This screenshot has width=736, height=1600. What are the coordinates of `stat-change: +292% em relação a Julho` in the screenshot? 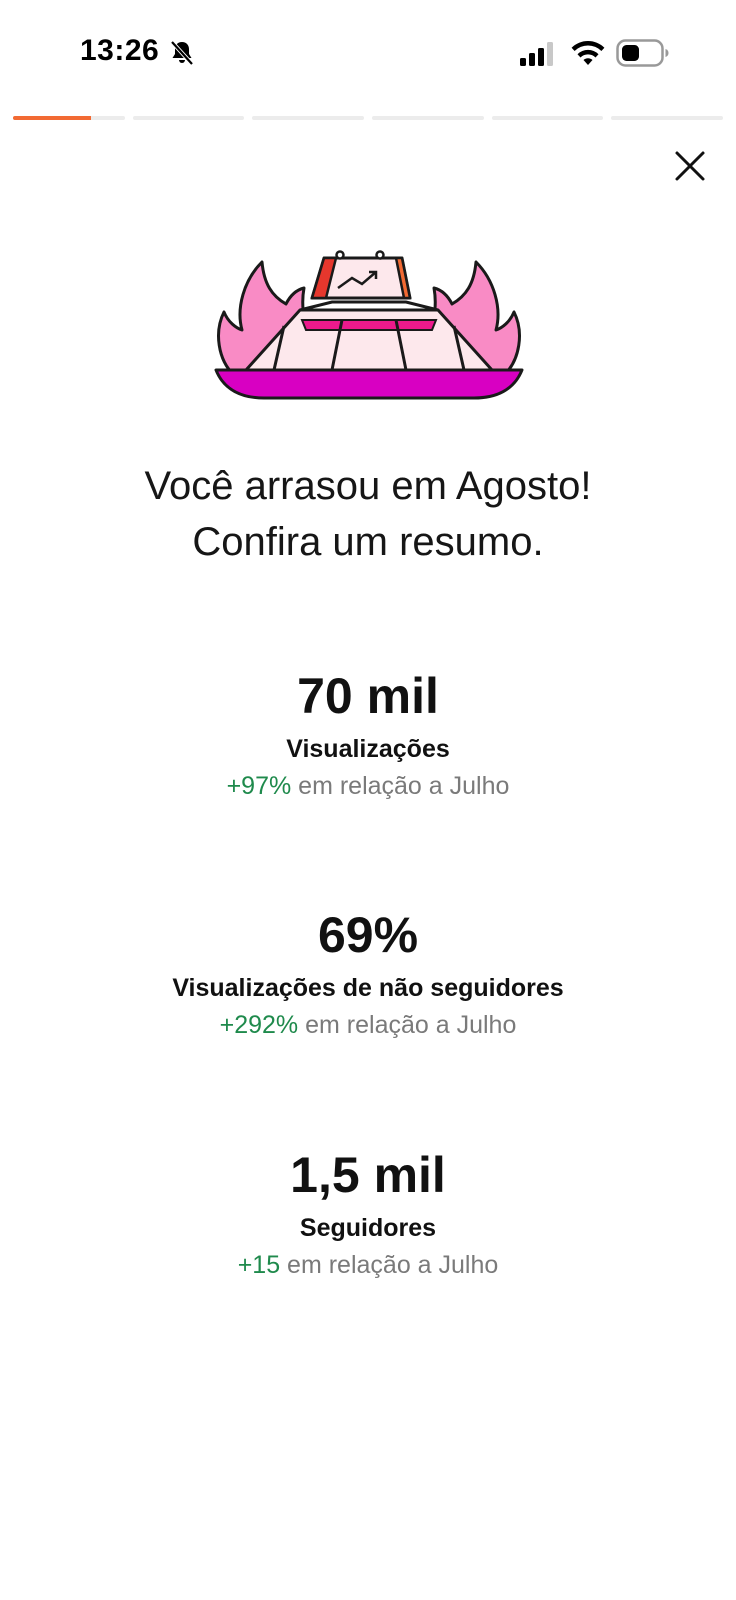 It's located at (368, 1025).